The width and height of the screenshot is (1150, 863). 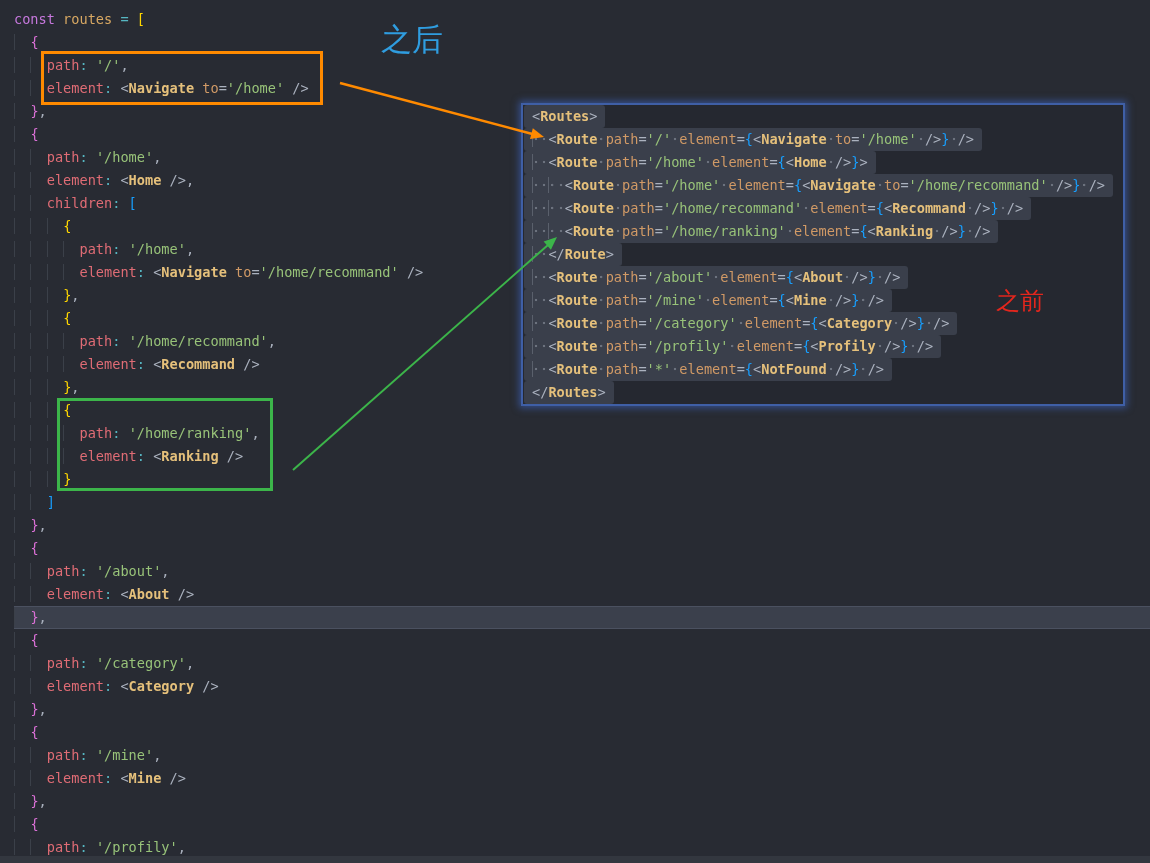 What do you see at coordinates (169, 364) in the screenshot?
I see `code-line: element: <Recommand />` at bounding box center [169, 364].